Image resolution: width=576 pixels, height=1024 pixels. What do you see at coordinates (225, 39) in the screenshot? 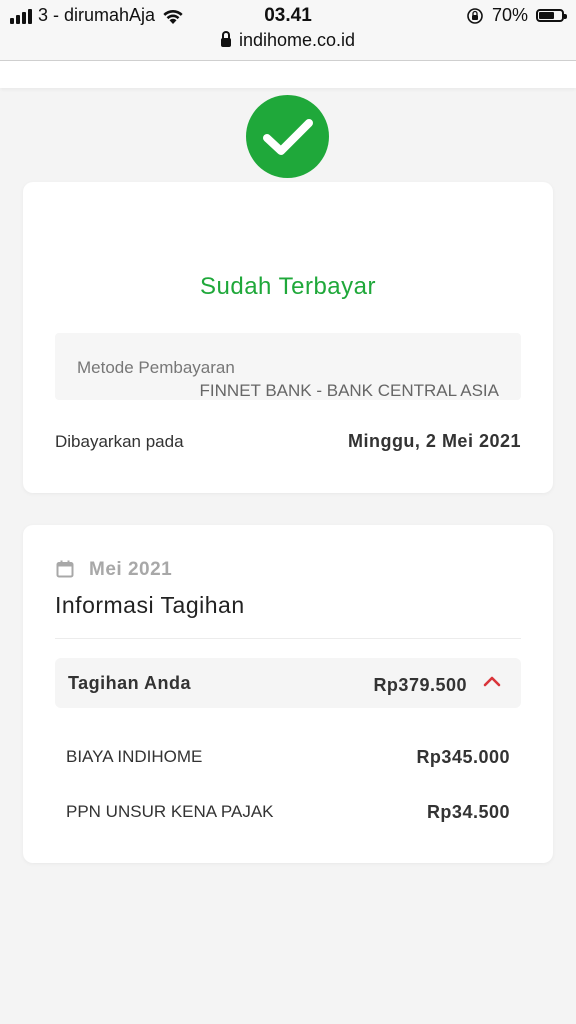
I see `lock-icon` at bounding box center [225, 39].